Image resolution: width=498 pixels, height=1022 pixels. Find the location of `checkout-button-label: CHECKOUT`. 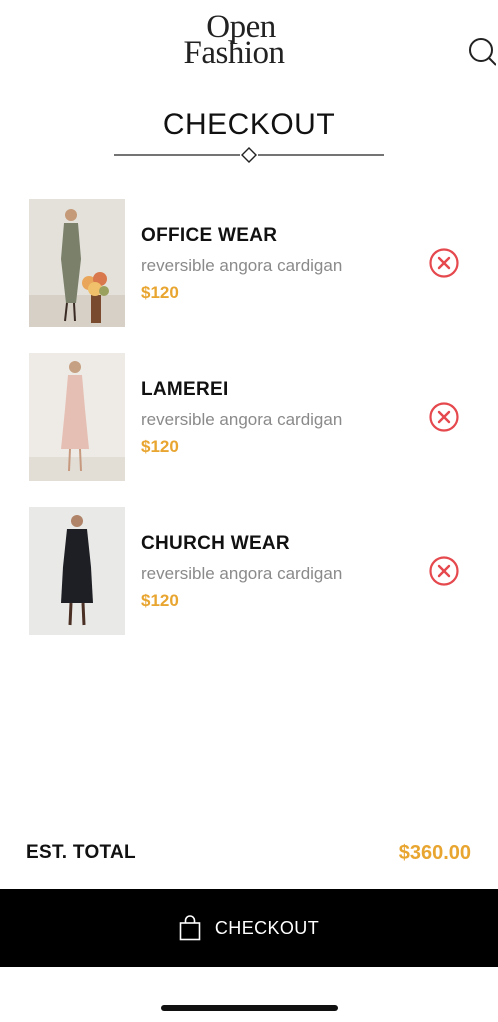

checkout-button-label: CHECKOUT is located at coordinates (267, 927).